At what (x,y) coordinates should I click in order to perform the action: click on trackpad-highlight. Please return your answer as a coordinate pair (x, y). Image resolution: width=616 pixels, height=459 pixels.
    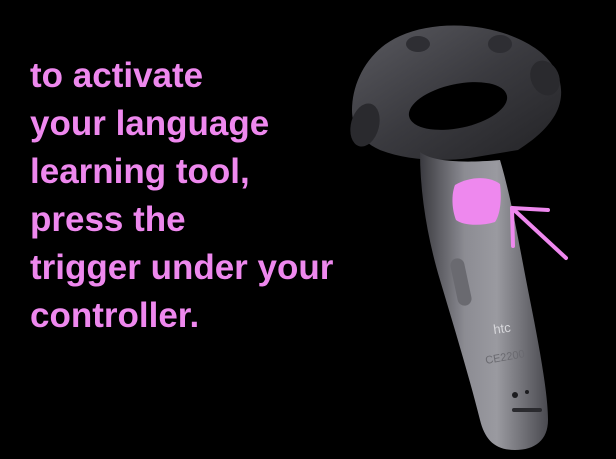
    Looking at the image, I should click on (476, 201).